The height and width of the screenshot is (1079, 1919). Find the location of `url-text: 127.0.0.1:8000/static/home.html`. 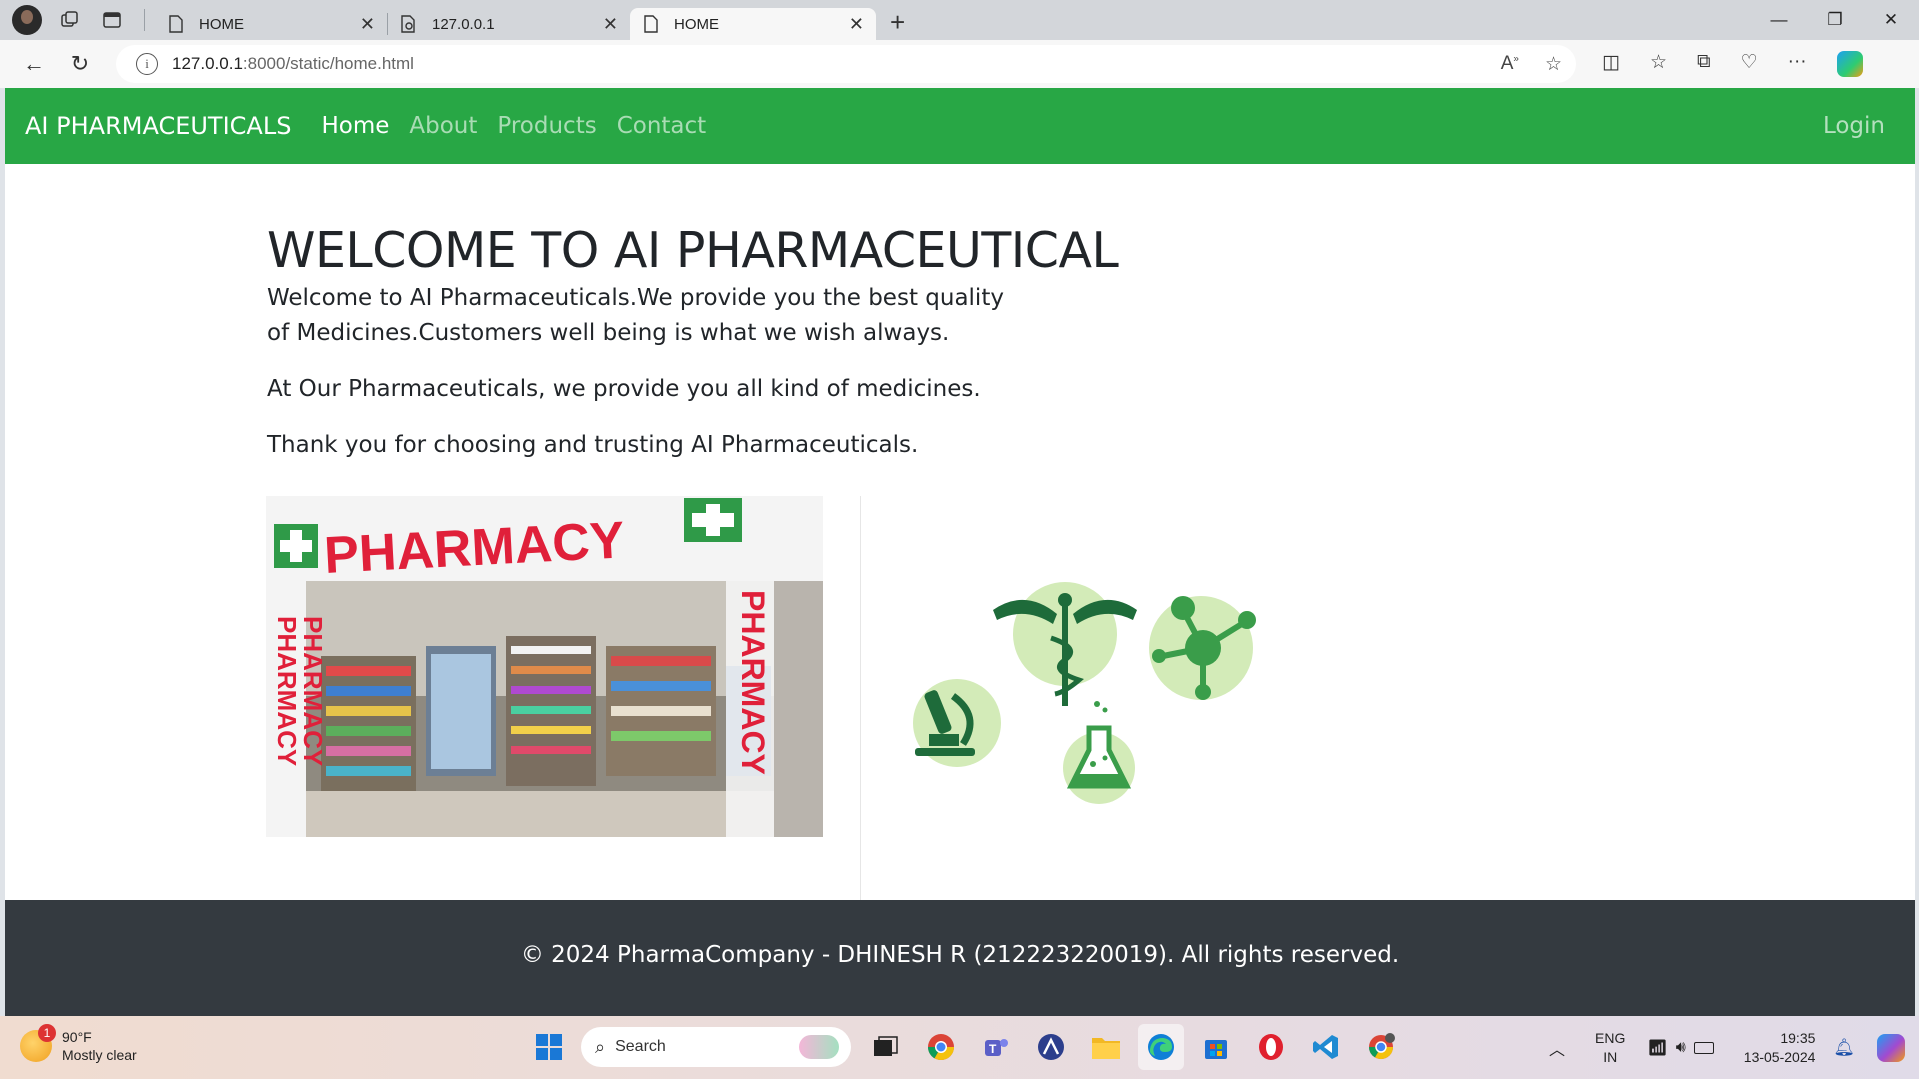

url-text: 127.0.0.1:8000/static/home.html is located at coordinates (293, 64).